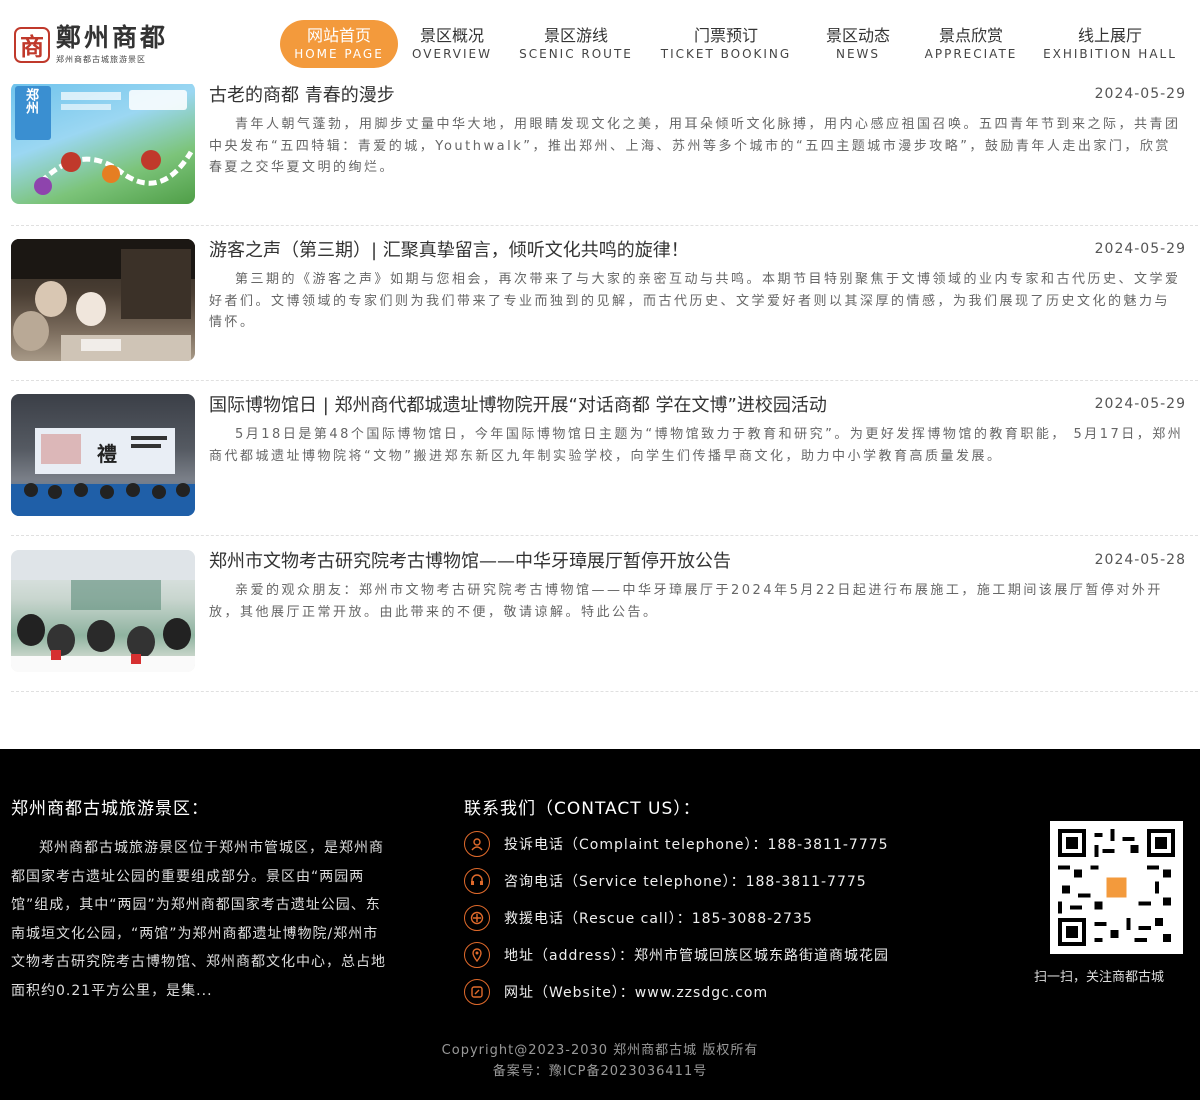 The height and width of the screenshot is (1100, 1200). I want to click on logo-subtitle: 郑州商都古城旅游景区, so click(101, 59).